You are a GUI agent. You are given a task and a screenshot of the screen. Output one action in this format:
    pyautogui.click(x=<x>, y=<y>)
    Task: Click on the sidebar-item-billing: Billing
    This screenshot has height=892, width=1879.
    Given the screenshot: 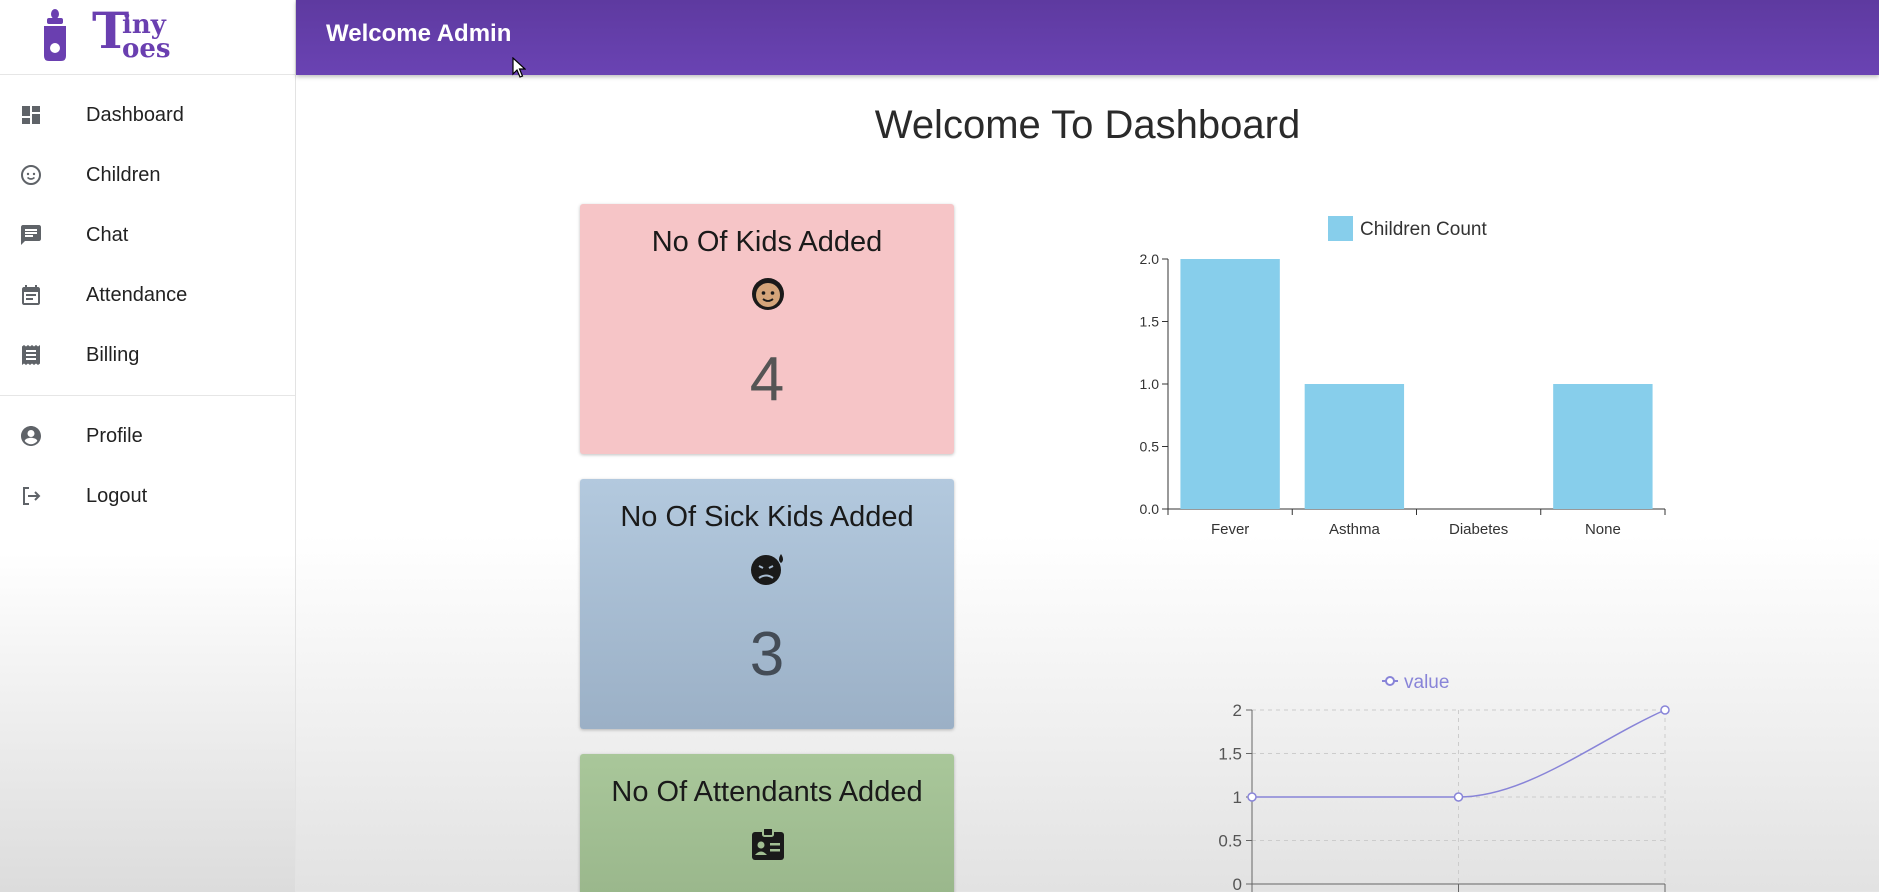 What is the action you would take?
    pyautogui.click(x=147, y=355)
    